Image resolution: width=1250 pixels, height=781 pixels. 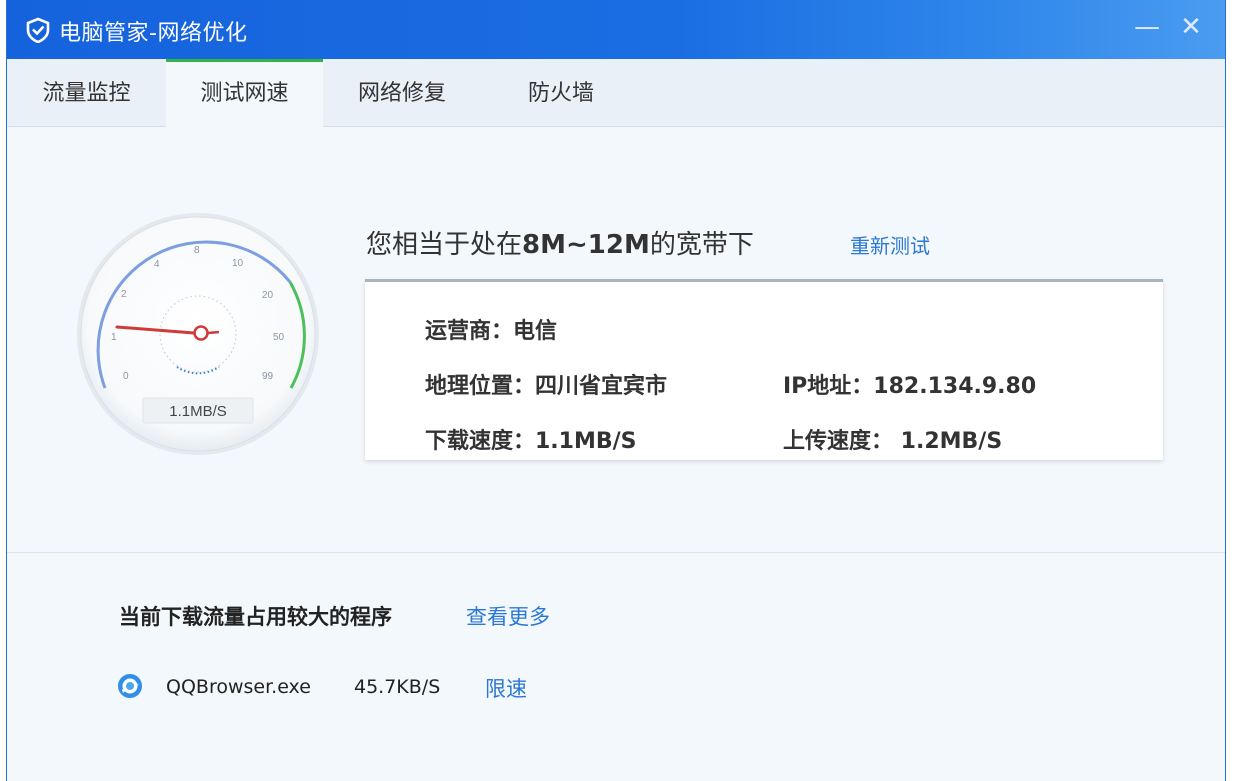 What do you see at coordinates (546, 386) in the screenshot?
I see `location-info: 地理位置：四川省宜宾市` at bounding box center [546, 386].